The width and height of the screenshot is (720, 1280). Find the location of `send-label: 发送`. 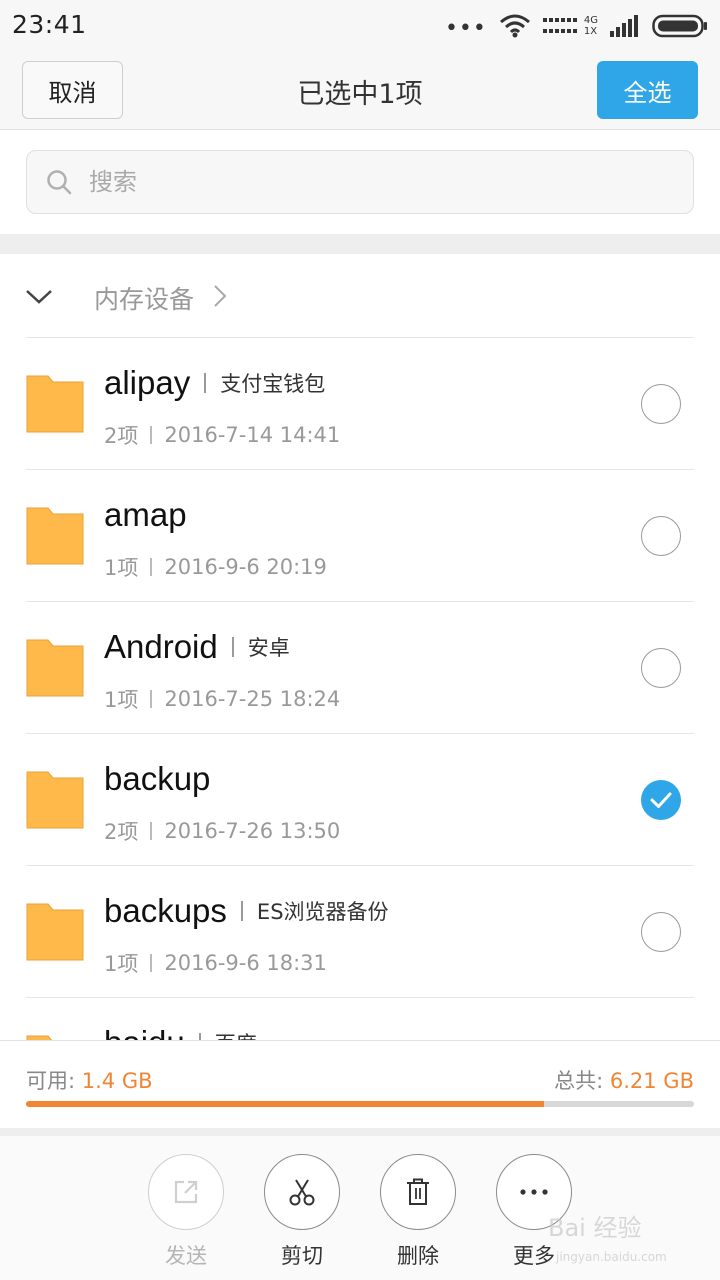

send-label: 发送 is located at coordinates (186, 1256).